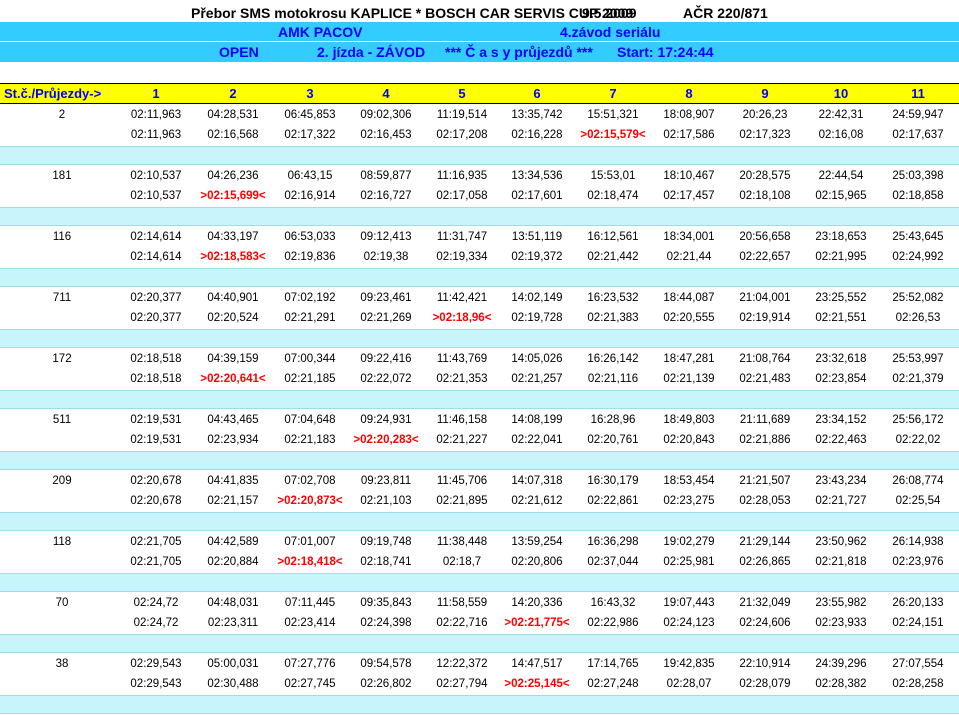  What do you see at coordinates (765, 603) in the screenshot?
I see `cumulative-time-cell: 21:32,049` at bounding box center [765, 603].